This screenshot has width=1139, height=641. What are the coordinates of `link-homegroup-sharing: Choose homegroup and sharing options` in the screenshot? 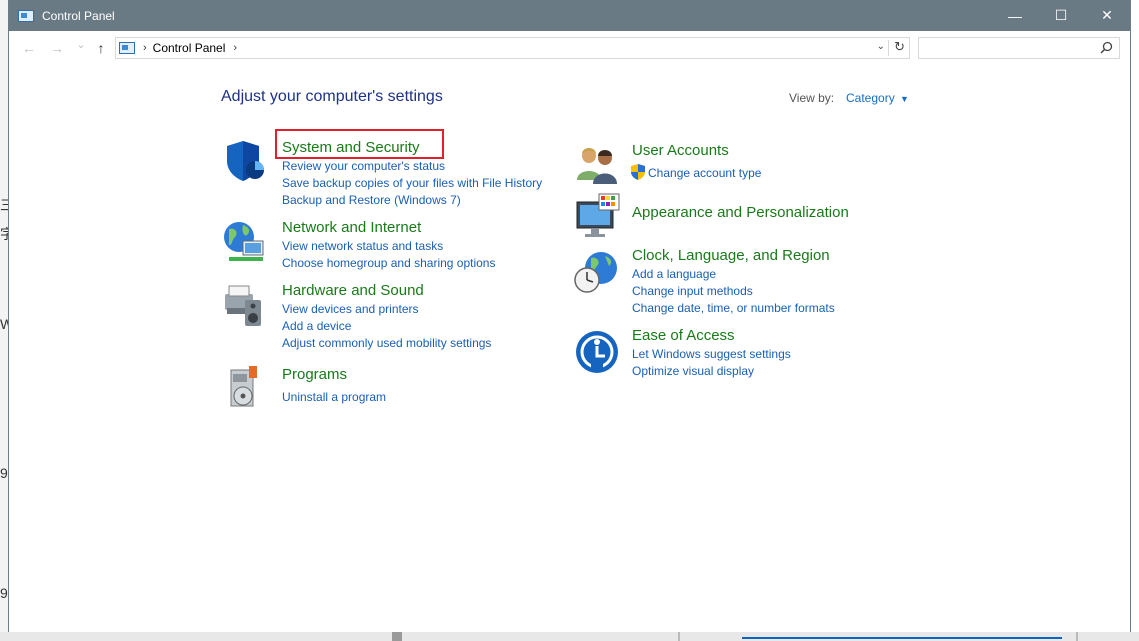 It's located at (388, 263).